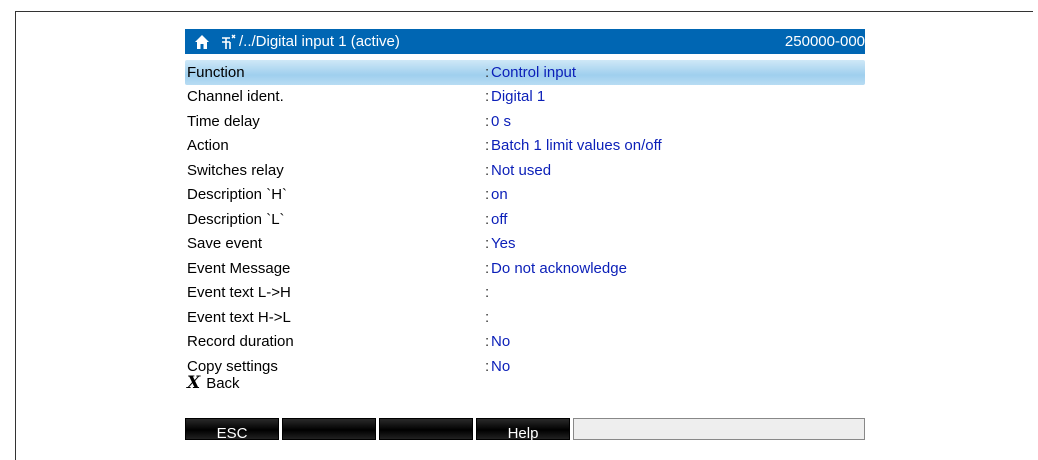 This screenshot has height=460, width=1038. I want to click on parameter-value: Yes, so click(503, 244).